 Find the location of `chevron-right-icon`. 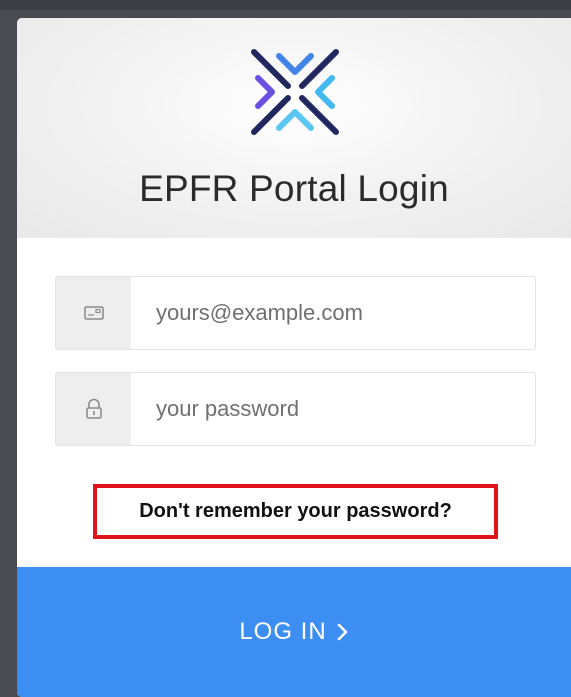

chevron-right-icon is located at coordinates (343, 632).